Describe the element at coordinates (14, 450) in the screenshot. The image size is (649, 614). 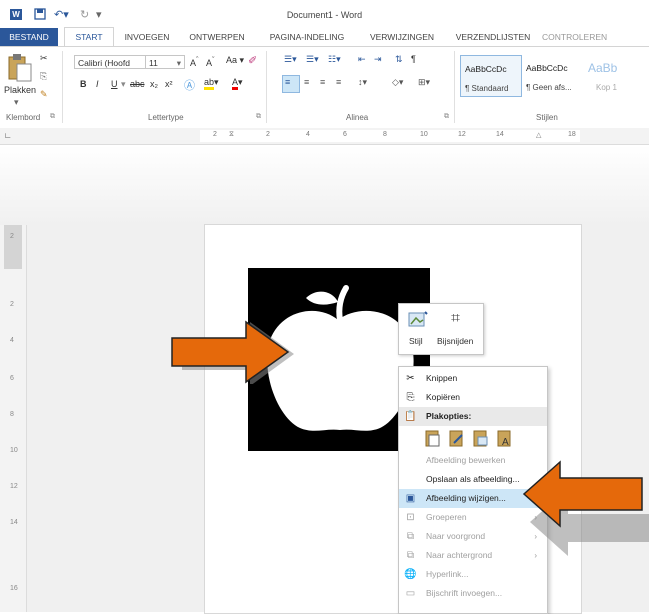
I see `vruler-tick: 10` at that location.